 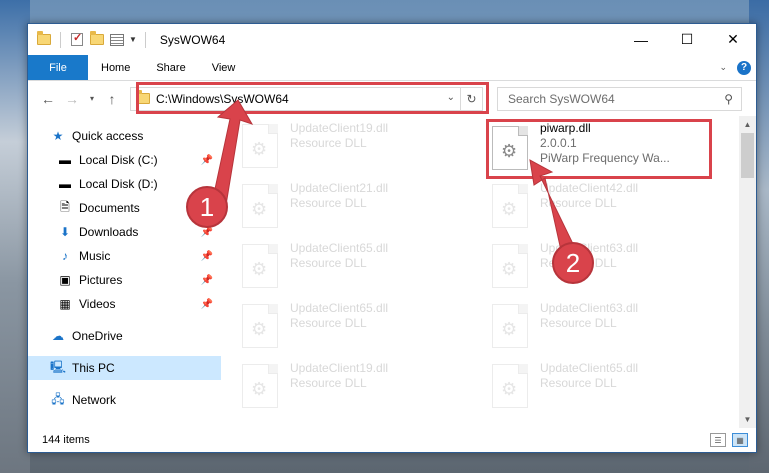 What do you see at coordinates (94, 400) in the screenshot?
I see `nav-label: Network` at bounding box center [94, 400].